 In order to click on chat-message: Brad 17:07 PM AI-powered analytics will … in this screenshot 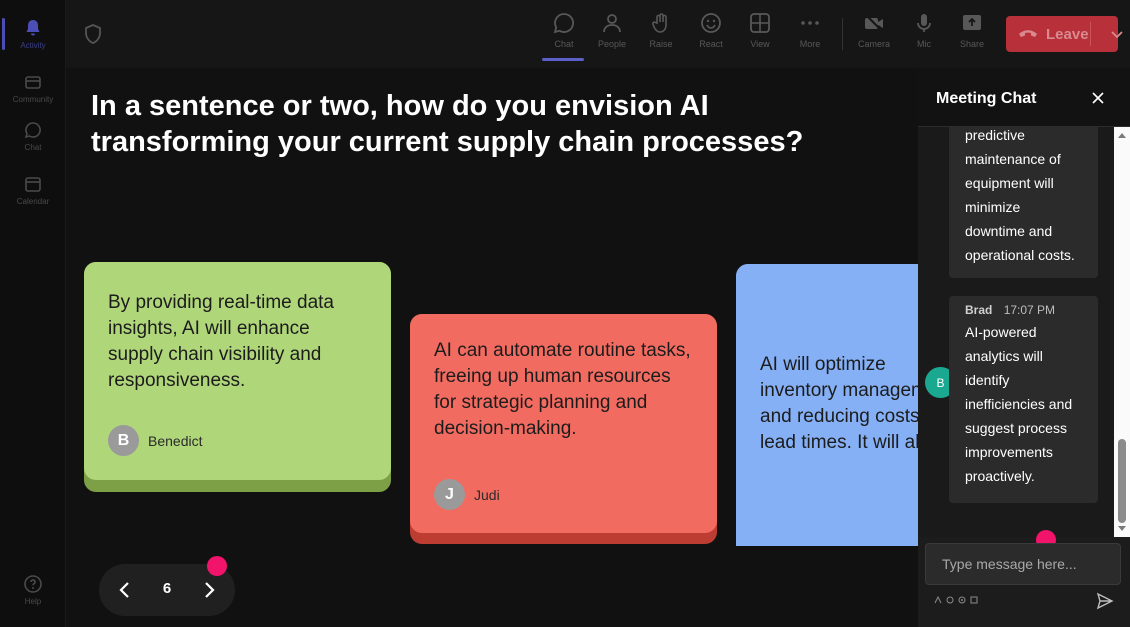, I will do `click(1023, 399)`.